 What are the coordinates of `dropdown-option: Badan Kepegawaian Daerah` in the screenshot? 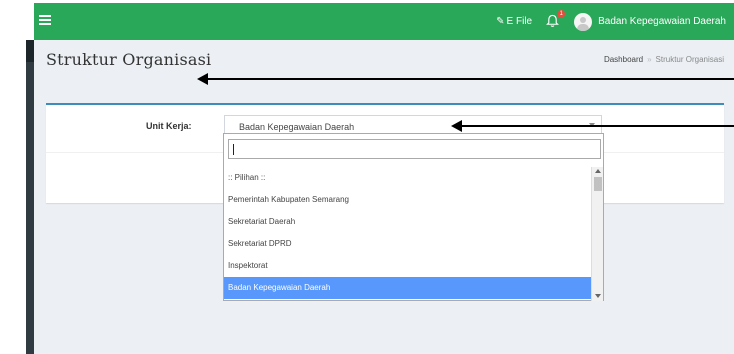 It's located at (407, 288).